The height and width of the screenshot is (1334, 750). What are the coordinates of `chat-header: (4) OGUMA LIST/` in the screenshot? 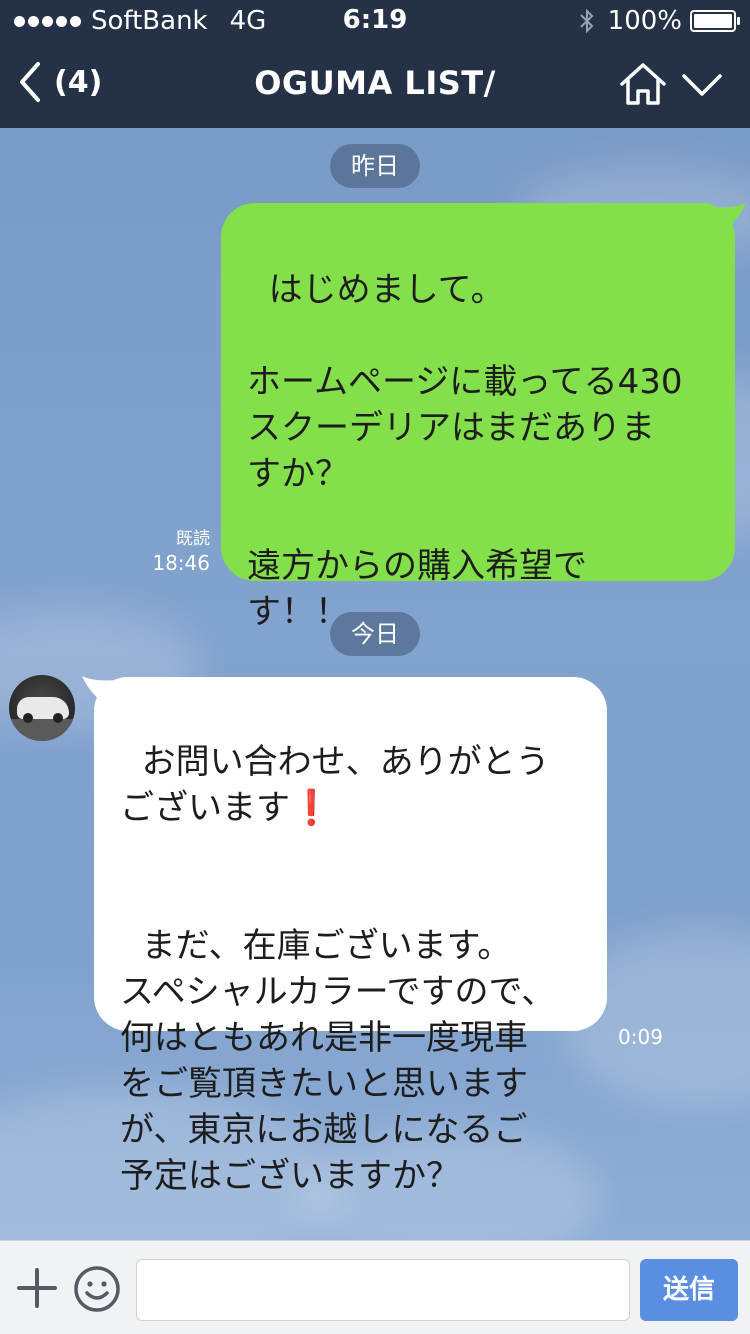 It's located at (375, 84).